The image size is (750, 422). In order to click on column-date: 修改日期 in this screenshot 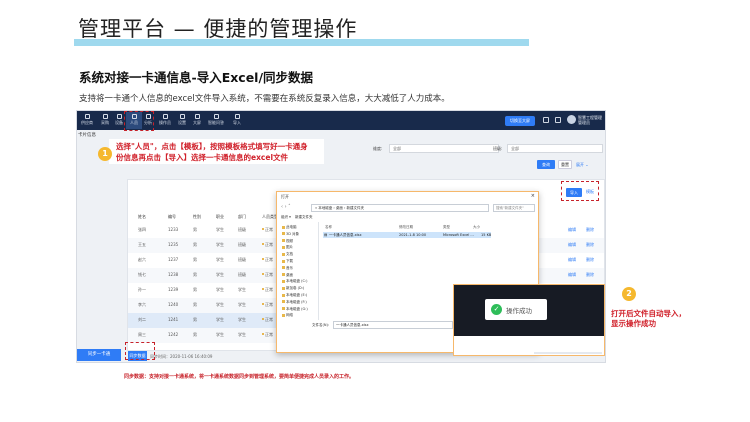, I will do `click(406, 227)`.